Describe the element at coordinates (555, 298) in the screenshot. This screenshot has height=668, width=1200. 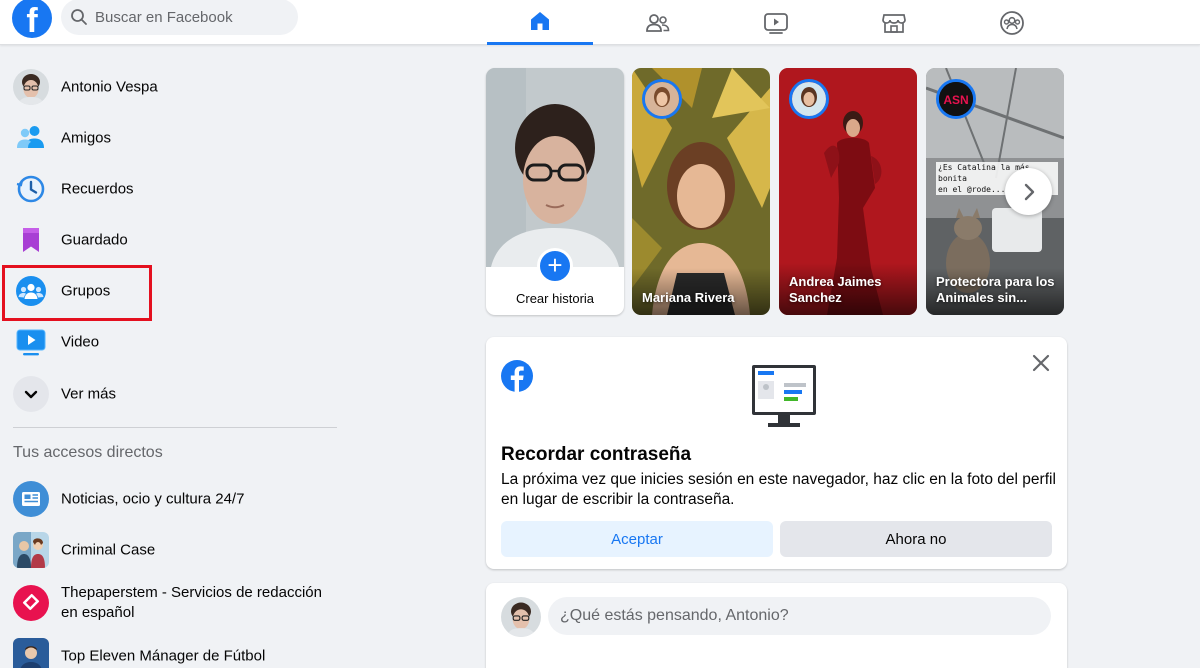
I see `create-story-label: Crear historia` at that location.